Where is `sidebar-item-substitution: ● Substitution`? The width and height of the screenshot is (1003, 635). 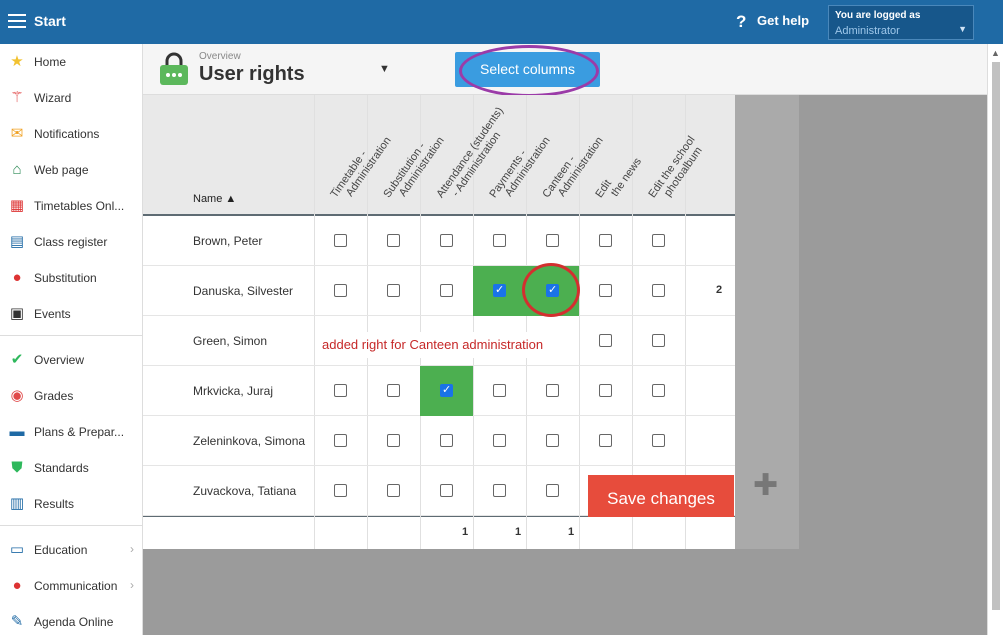 sidebar-item-substitution: ● Substitution is located at coordinates (71, 278).